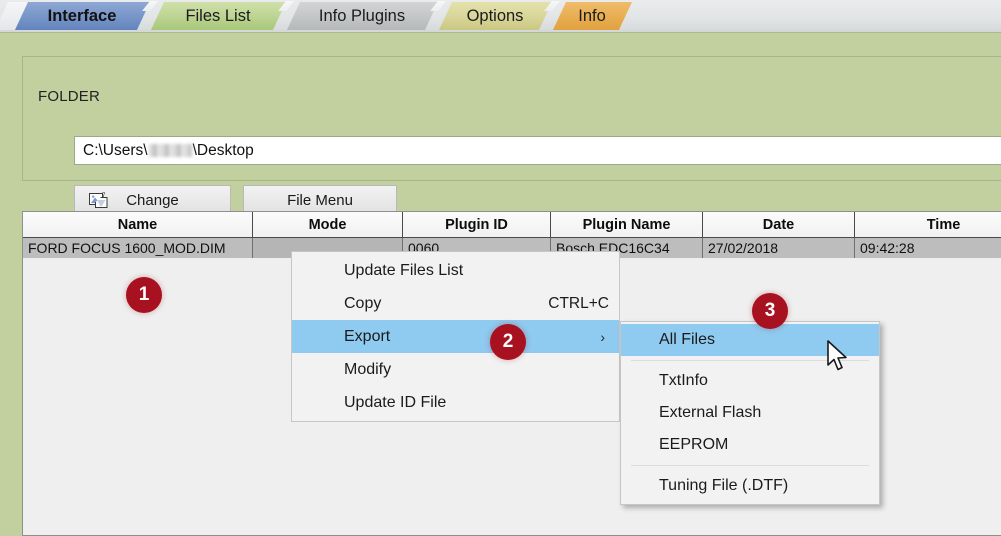 This screenshot has height=536, width=1001. I want to click on tab-info-label: Info, so click(592, 15).